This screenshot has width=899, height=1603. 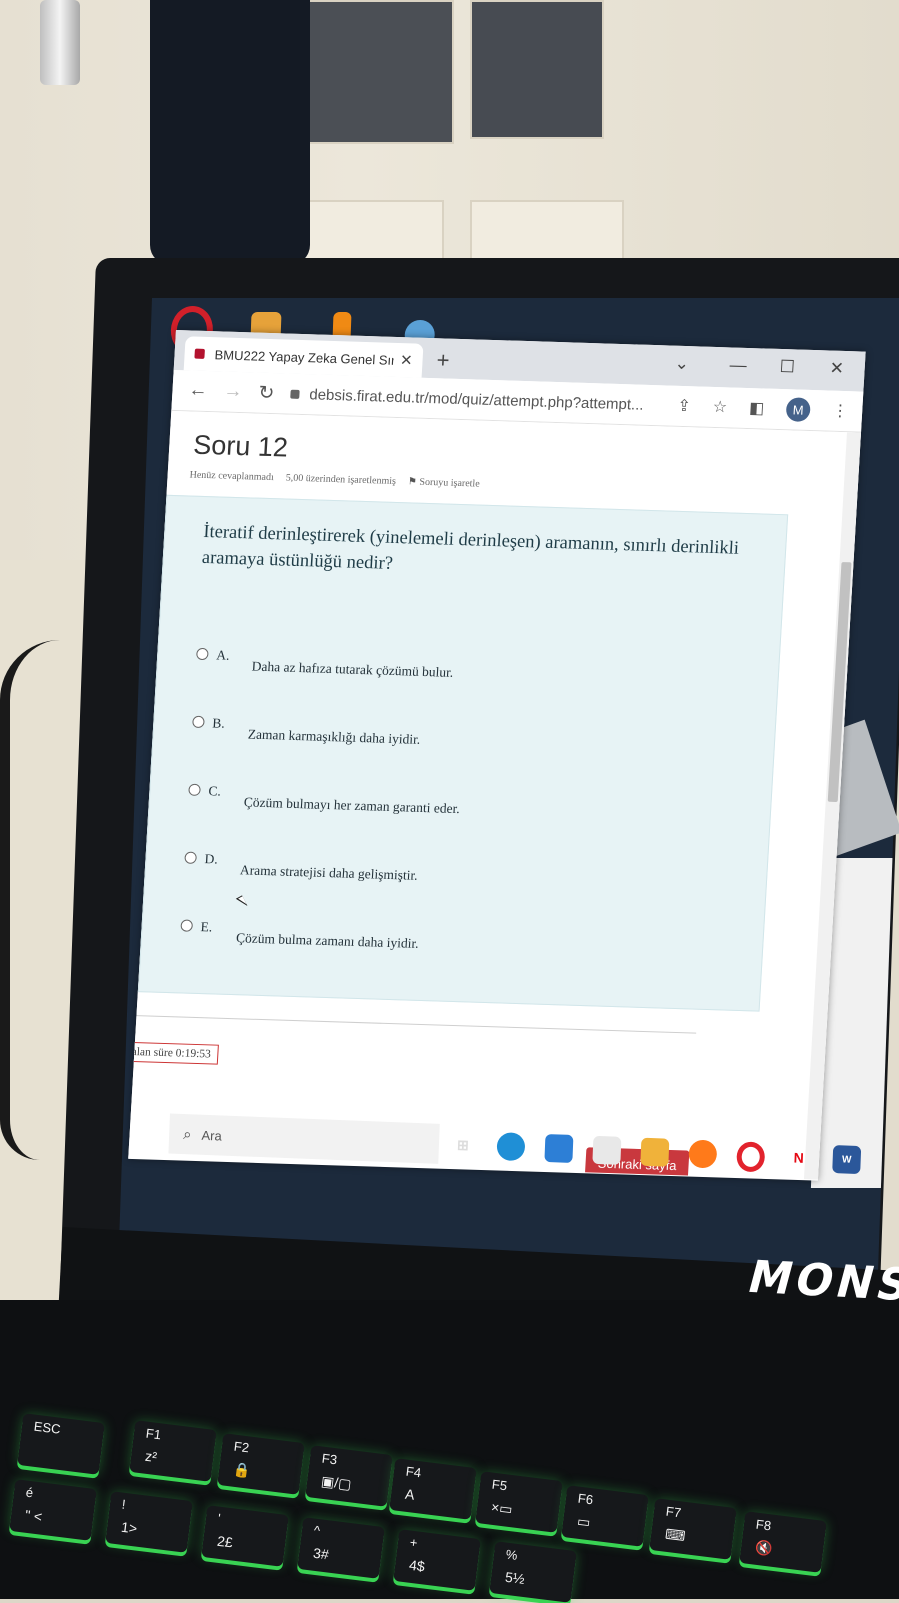 I want to click on option-text: Daha az hafıza tutarak çözümü bulur., so click(x=352, y=669).